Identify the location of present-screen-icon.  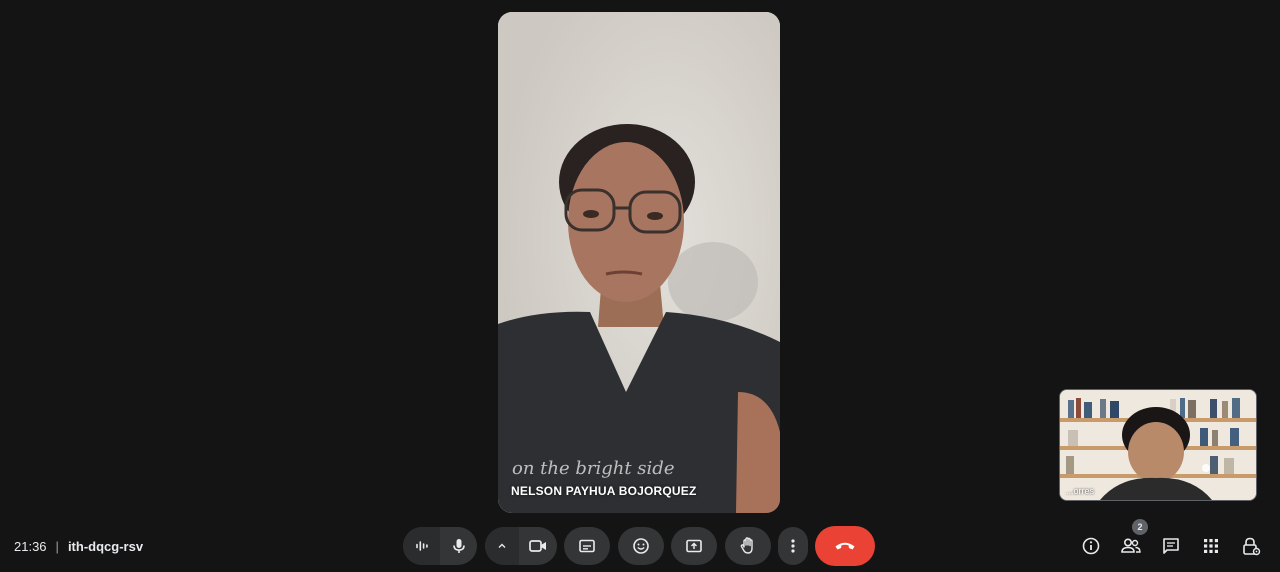
(694, 546).